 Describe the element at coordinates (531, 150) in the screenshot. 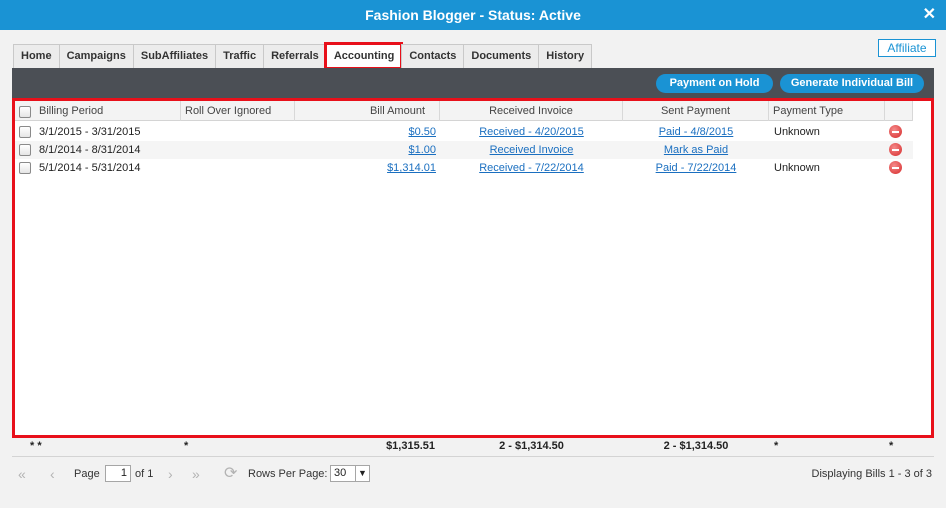

I see `received-invoice-link: Received Invoice` at that location.